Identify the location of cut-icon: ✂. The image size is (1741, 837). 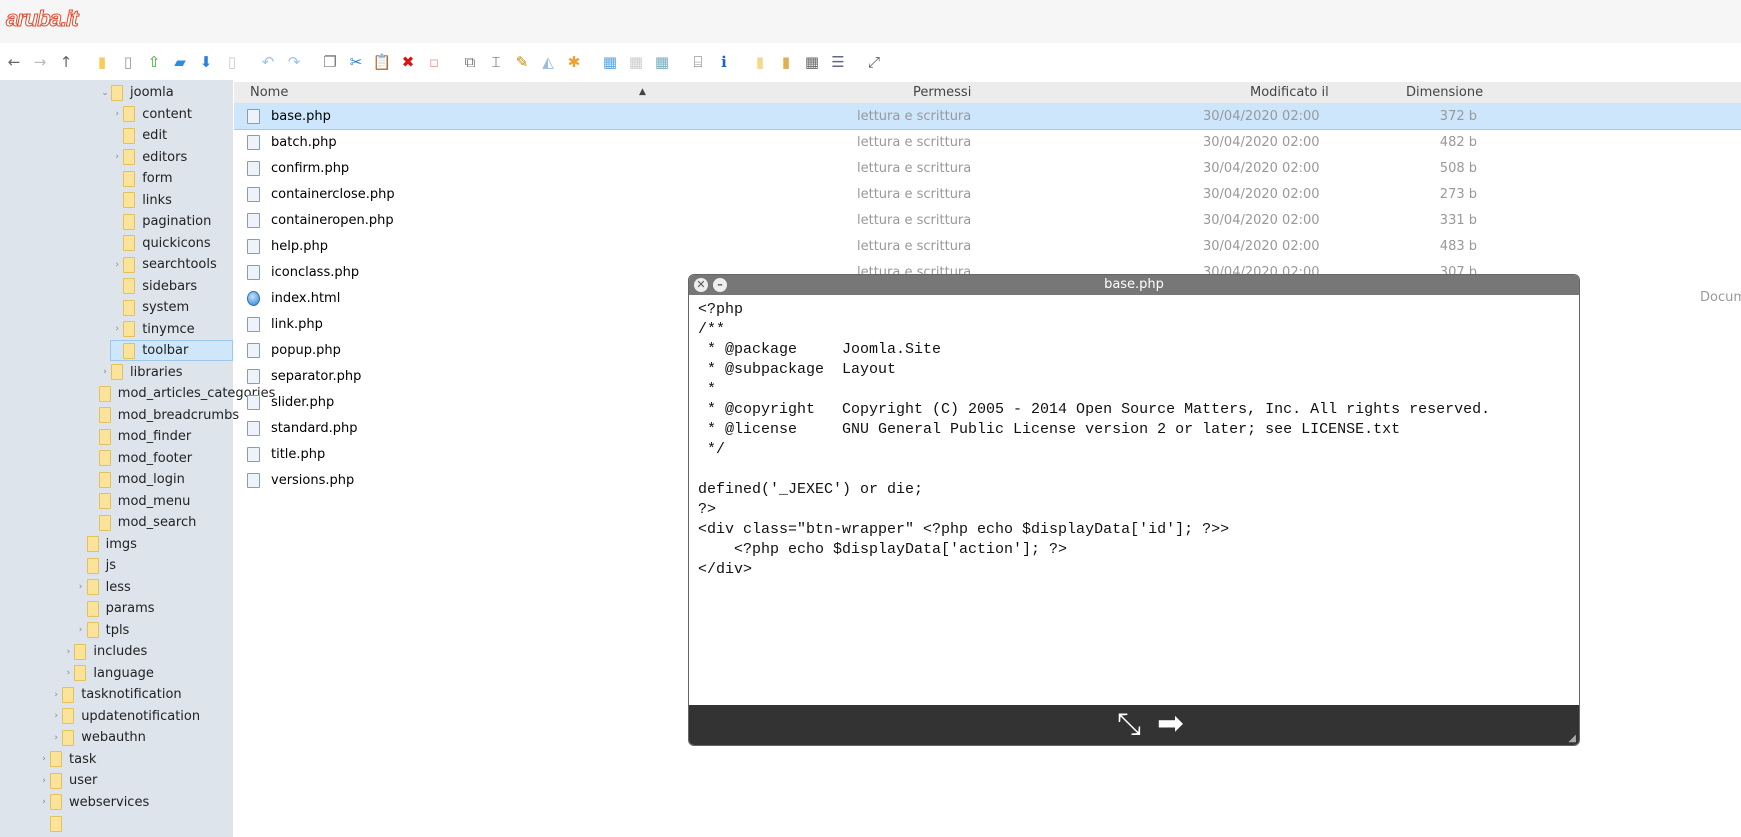
(356, 62).